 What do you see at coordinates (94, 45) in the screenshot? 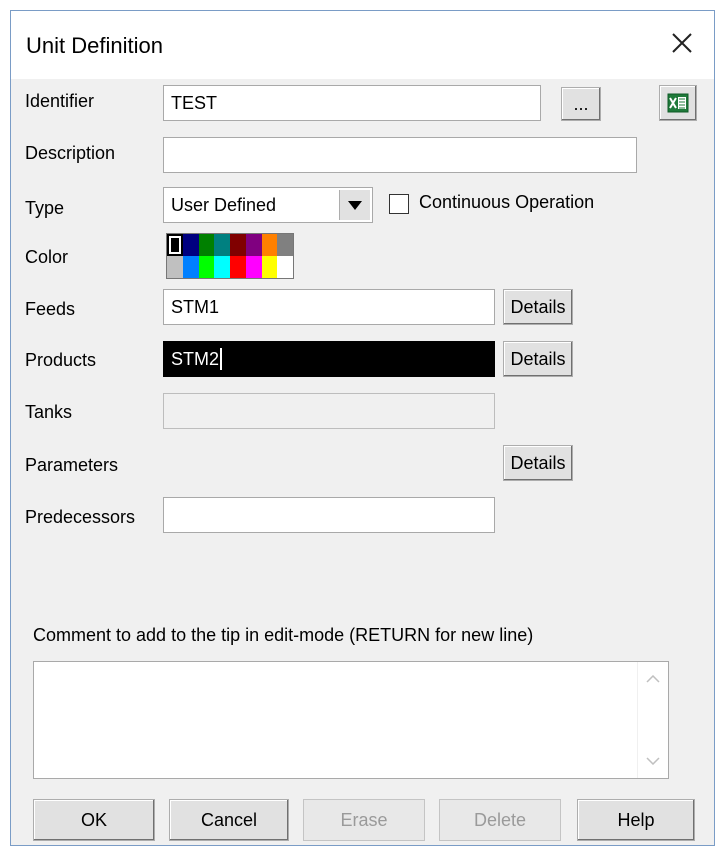
I see `dialog-title: Unit Definition` at bounding box center [94, 45].